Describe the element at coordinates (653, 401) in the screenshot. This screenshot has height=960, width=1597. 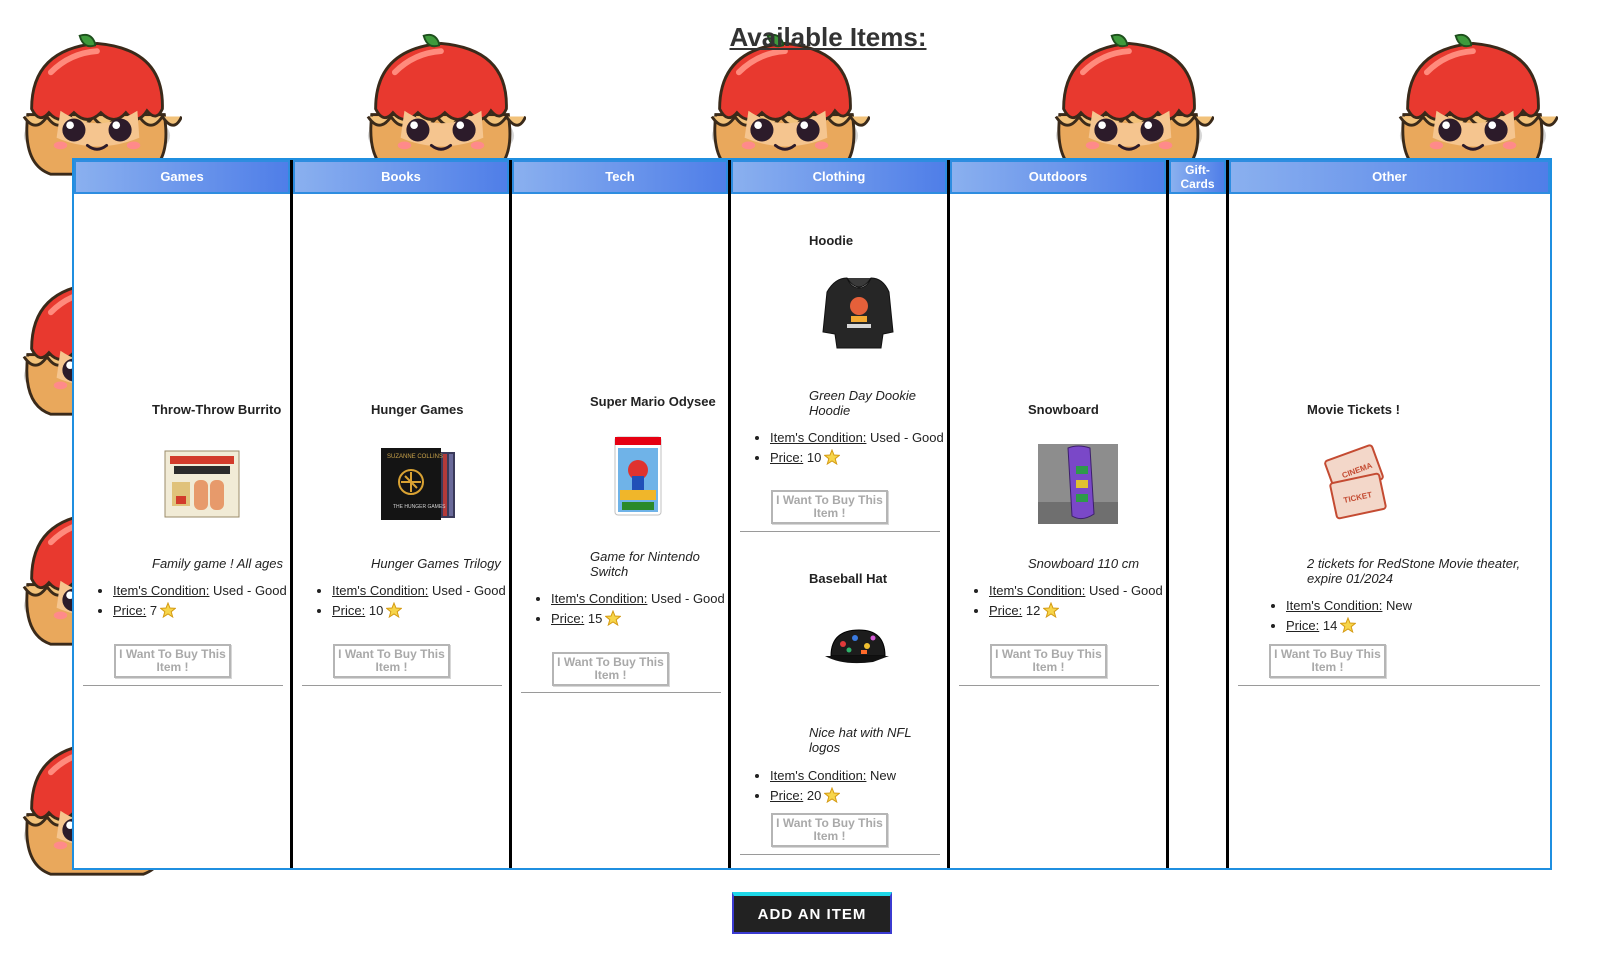
I see `item-name: Super Mario Odysee` at that location.